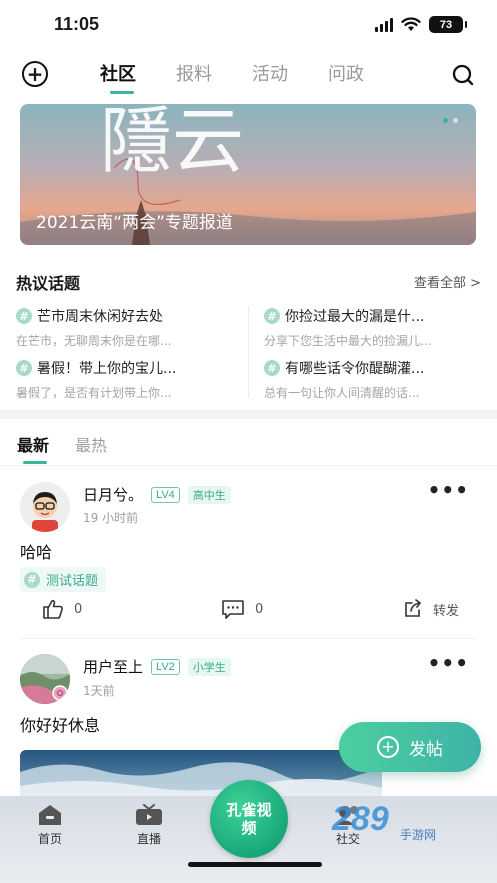 This screenshot has width=497, height=883. What do you see at coordinates (209, 494) in the screenshot?
I see `grade-badge: 高中生` at bounding box center [209, 494].